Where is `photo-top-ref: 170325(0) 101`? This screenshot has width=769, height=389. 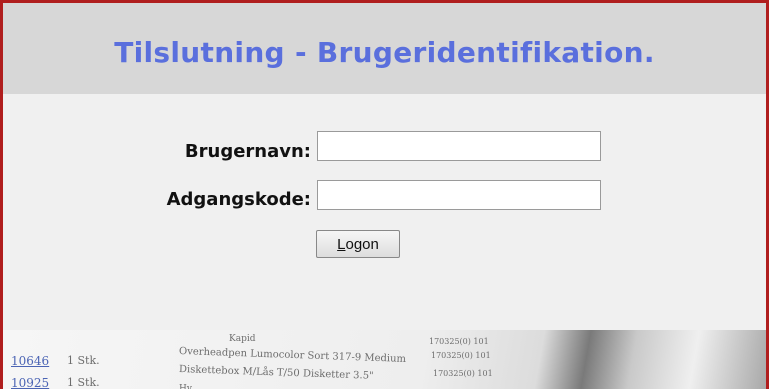 photo-top-ref: 170325(0) 101 is located at coordinates (459, 341).